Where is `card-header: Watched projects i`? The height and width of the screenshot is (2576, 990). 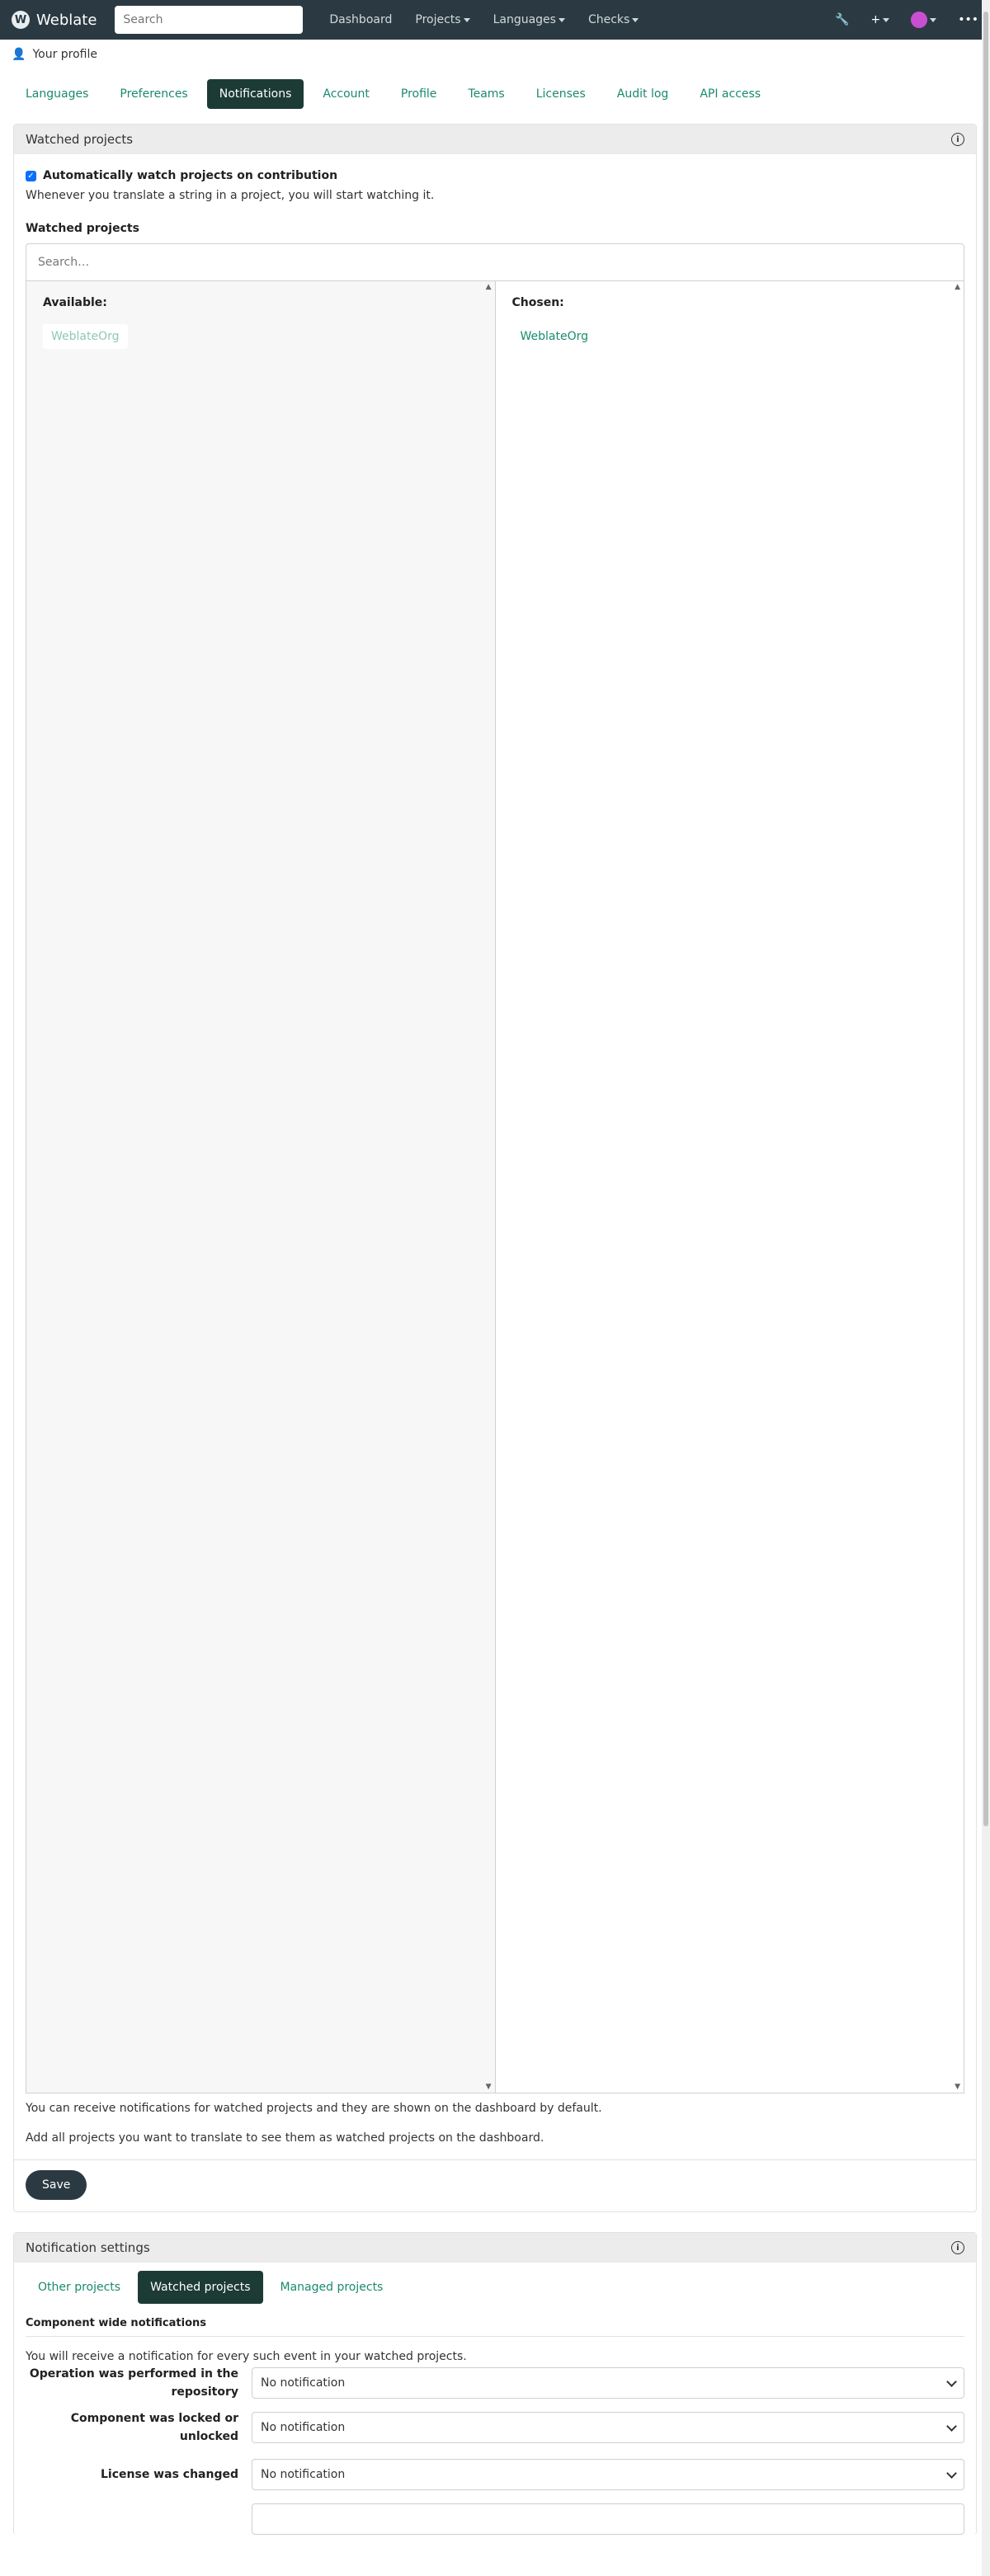 card-header: Watched projects i is located at coordinates (495, 139).